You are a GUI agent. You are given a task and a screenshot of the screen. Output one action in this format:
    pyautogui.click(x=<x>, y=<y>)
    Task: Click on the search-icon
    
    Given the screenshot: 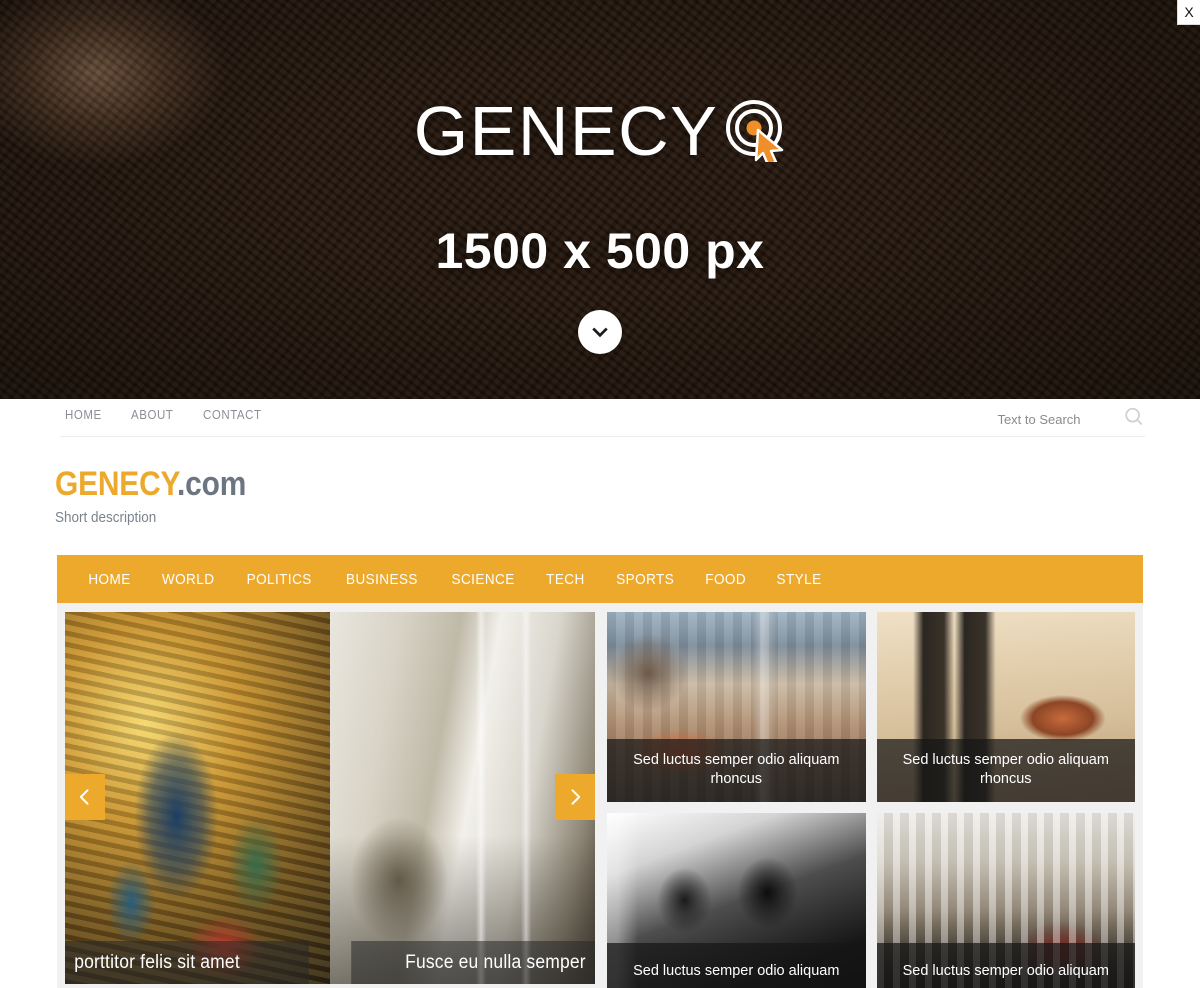 What is the action you would take?
    pyautogui.click(x=1134, y=416)
    